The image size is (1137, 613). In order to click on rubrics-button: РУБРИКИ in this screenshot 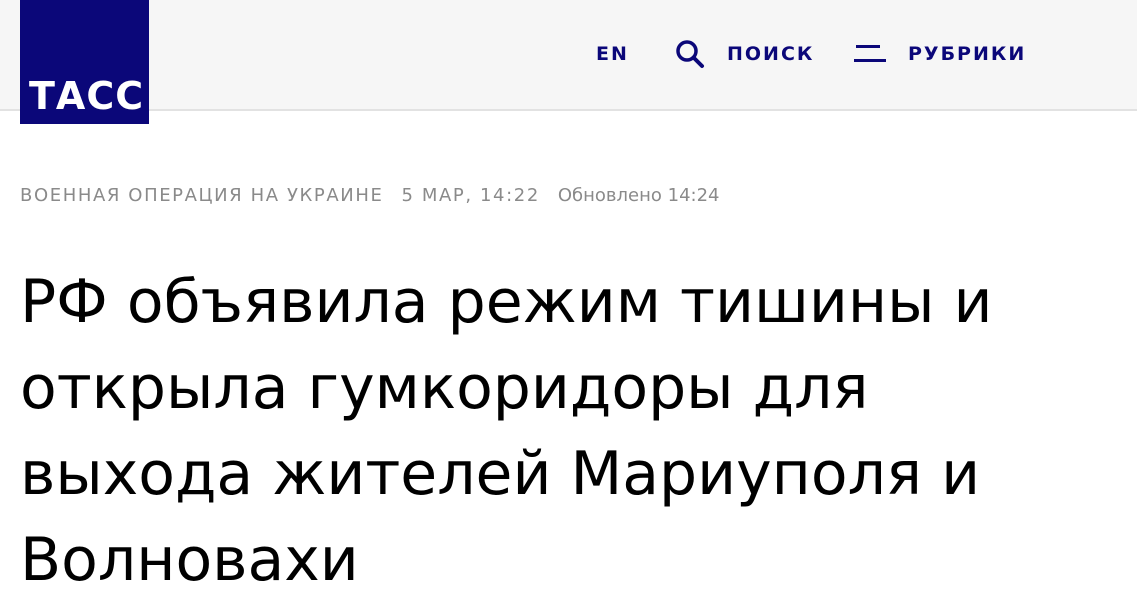, I will do `click(940, 54)`.